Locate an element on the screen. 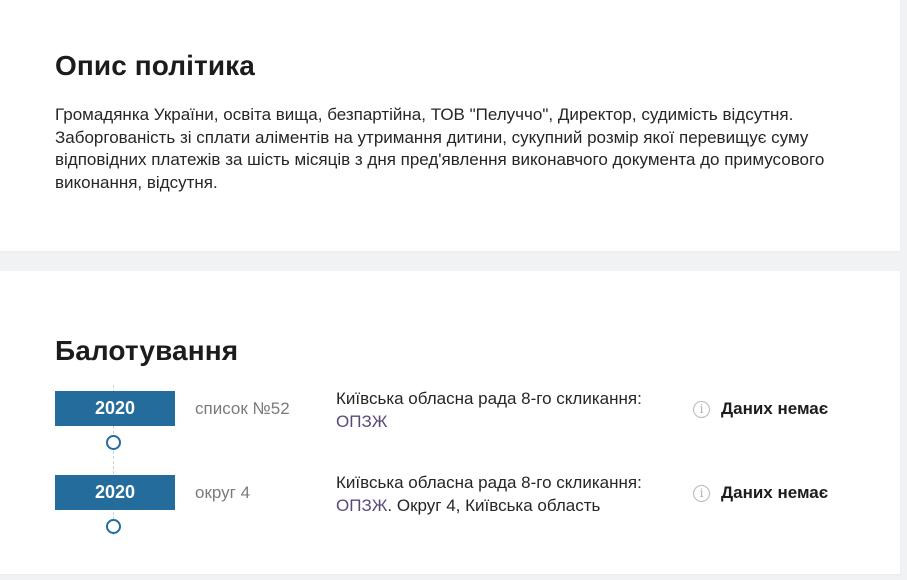 Image resolution: width=907 pixels, height=580 pixels. list-number: список №52 is located at coordinates (242, 408).